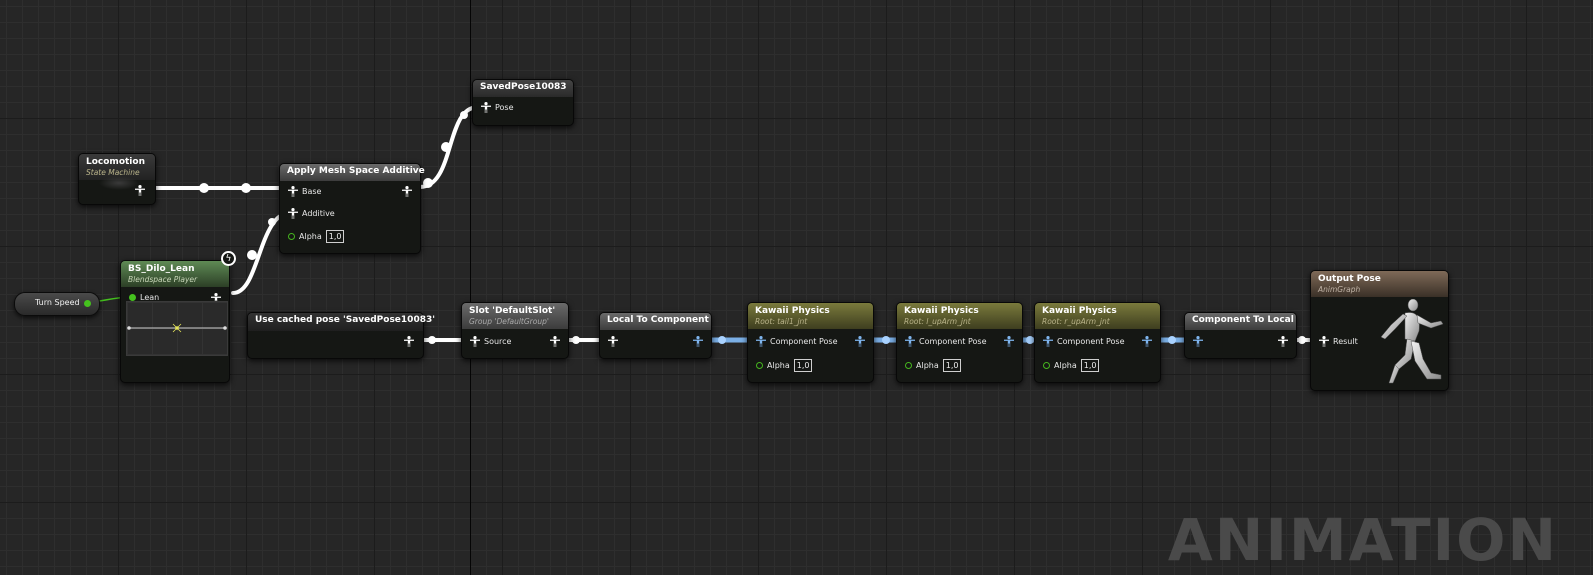 This screenshot has width=1593, height=575. What do you see at coordinates (498, 341) in the screenshot?
I see `source-pin-label: Source` at bounding box center [498, 341].